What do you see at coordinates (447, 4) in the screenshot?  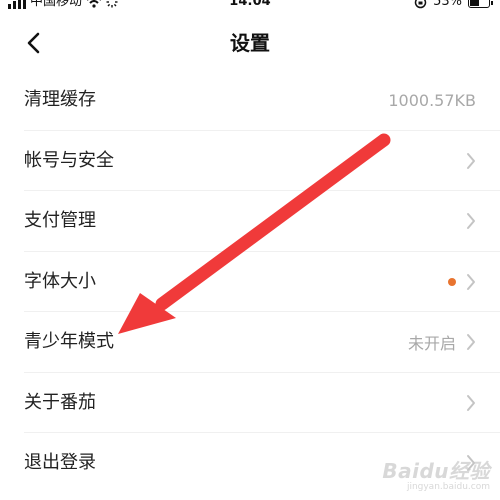 I see `battery-percent: 53%` at bounding box center [447, 4].